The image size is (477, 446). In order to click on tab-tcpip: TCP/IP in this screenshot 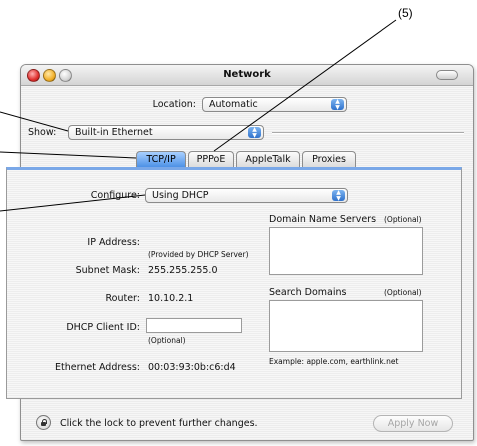, I will do `click(161, 159)`.